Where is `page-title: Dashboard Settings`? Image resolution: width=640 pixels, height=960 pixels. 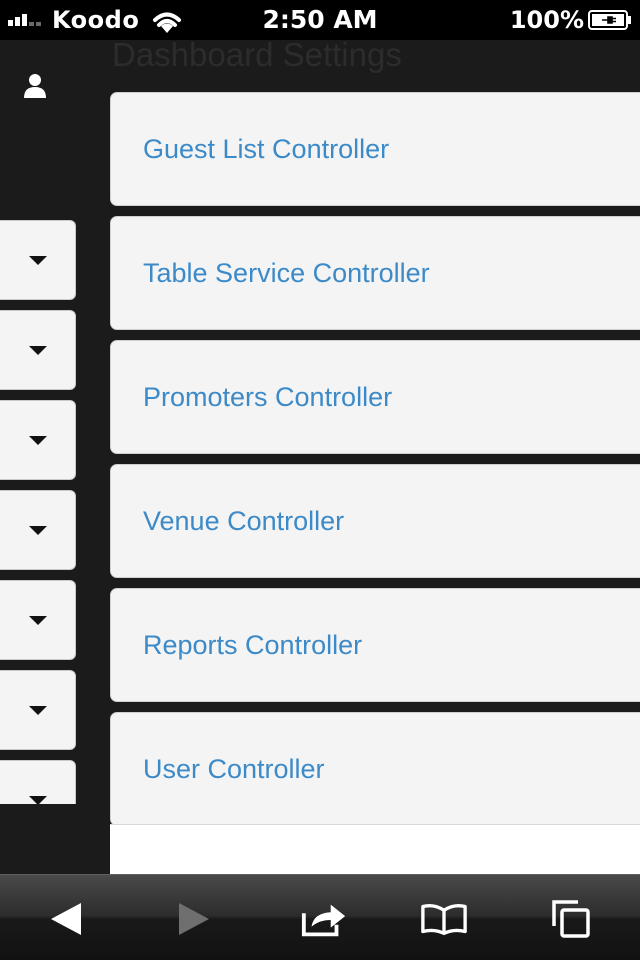 page-title: Dashboard Settings is located at coordinates (257, 56).